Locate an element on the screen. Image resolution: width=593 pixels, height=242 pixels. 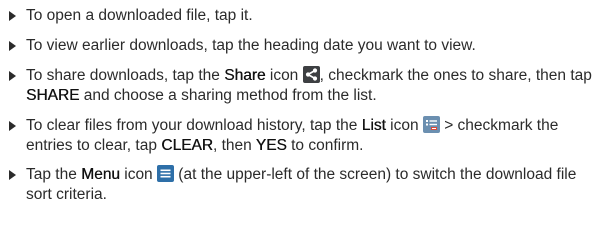
menu-keyword: Menu is located at coordinates (100, 174).